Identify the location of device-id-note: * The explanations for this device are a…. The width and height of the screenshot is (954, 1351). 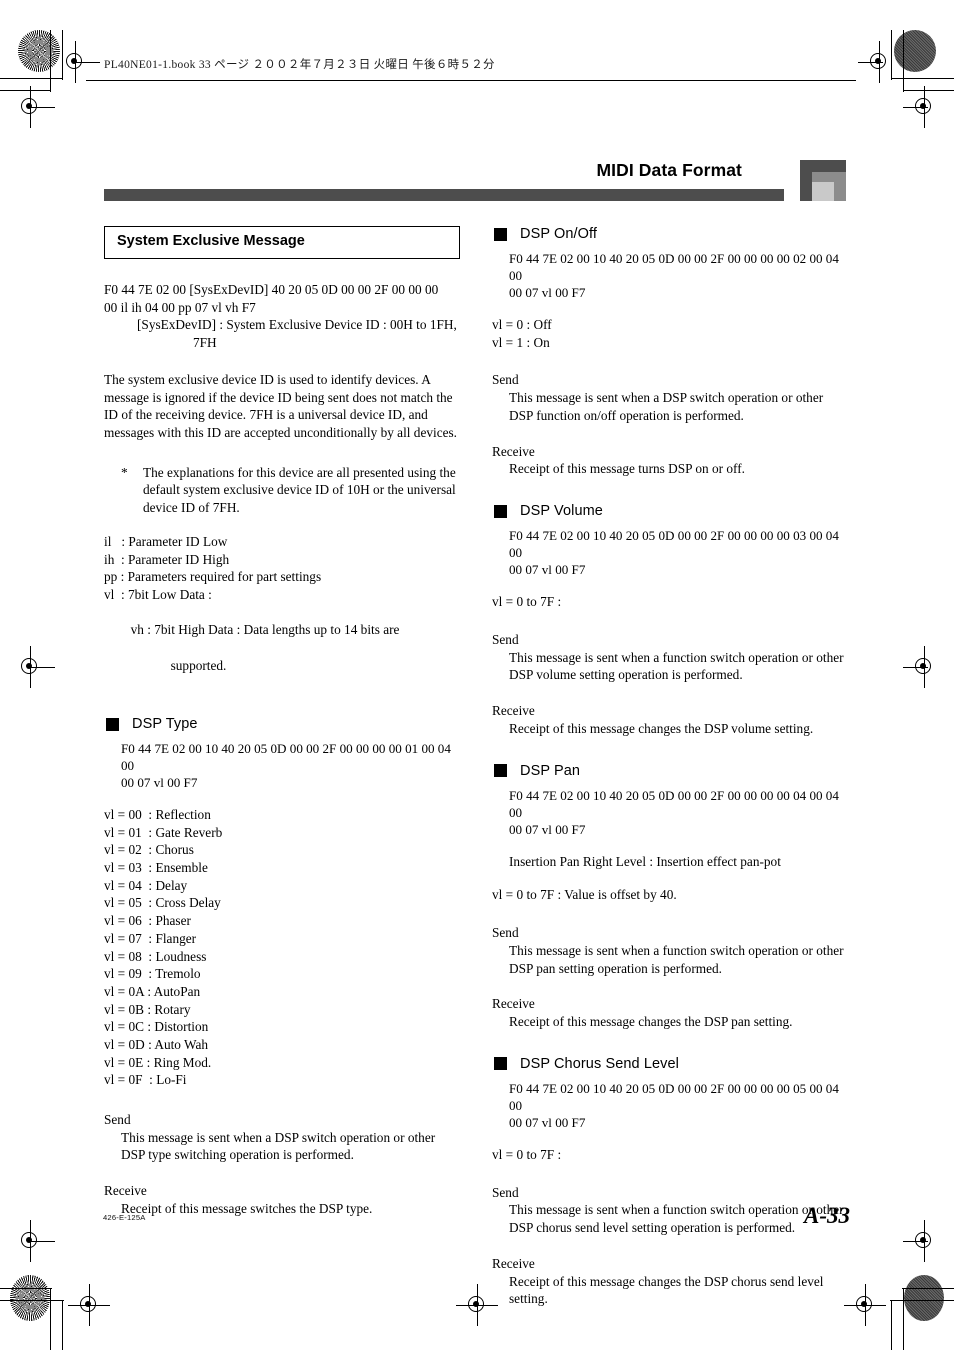
(290, 490).